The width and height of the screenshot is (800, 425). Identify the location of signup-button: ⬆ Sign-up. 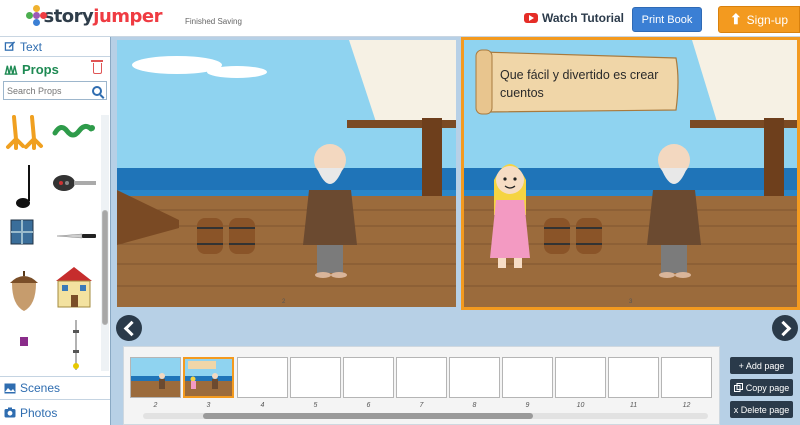
(759, 19).